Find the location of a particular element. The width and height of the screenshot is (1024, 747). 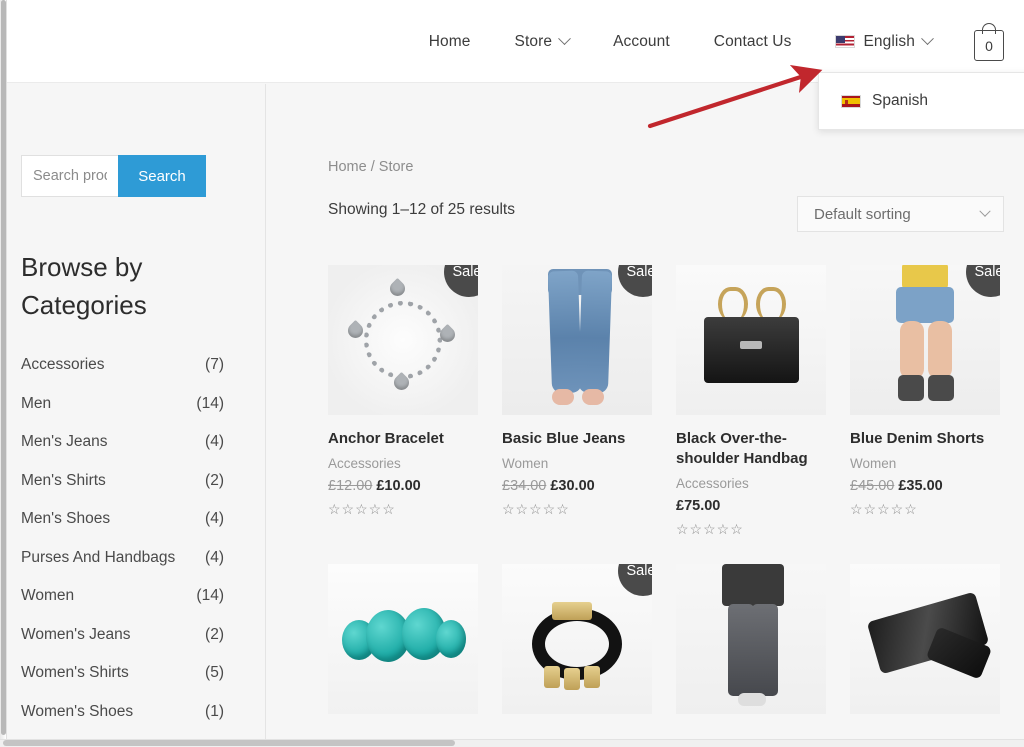

handbag-illustration is located at coordinates (751, 340).